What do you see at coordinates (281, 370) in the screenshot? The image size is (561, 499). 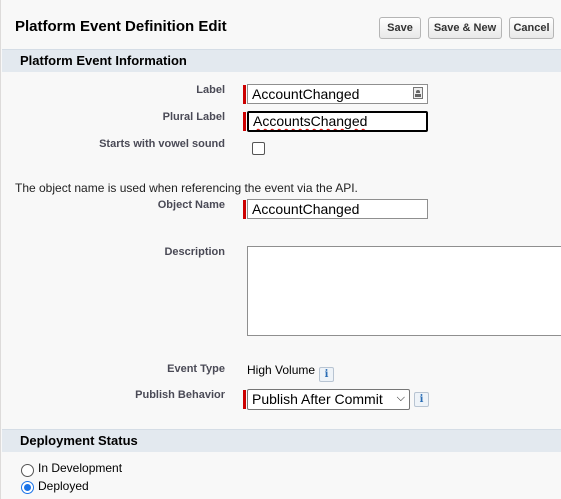 I see `event-type-value: High Volume` at bounding box center [281, 370].